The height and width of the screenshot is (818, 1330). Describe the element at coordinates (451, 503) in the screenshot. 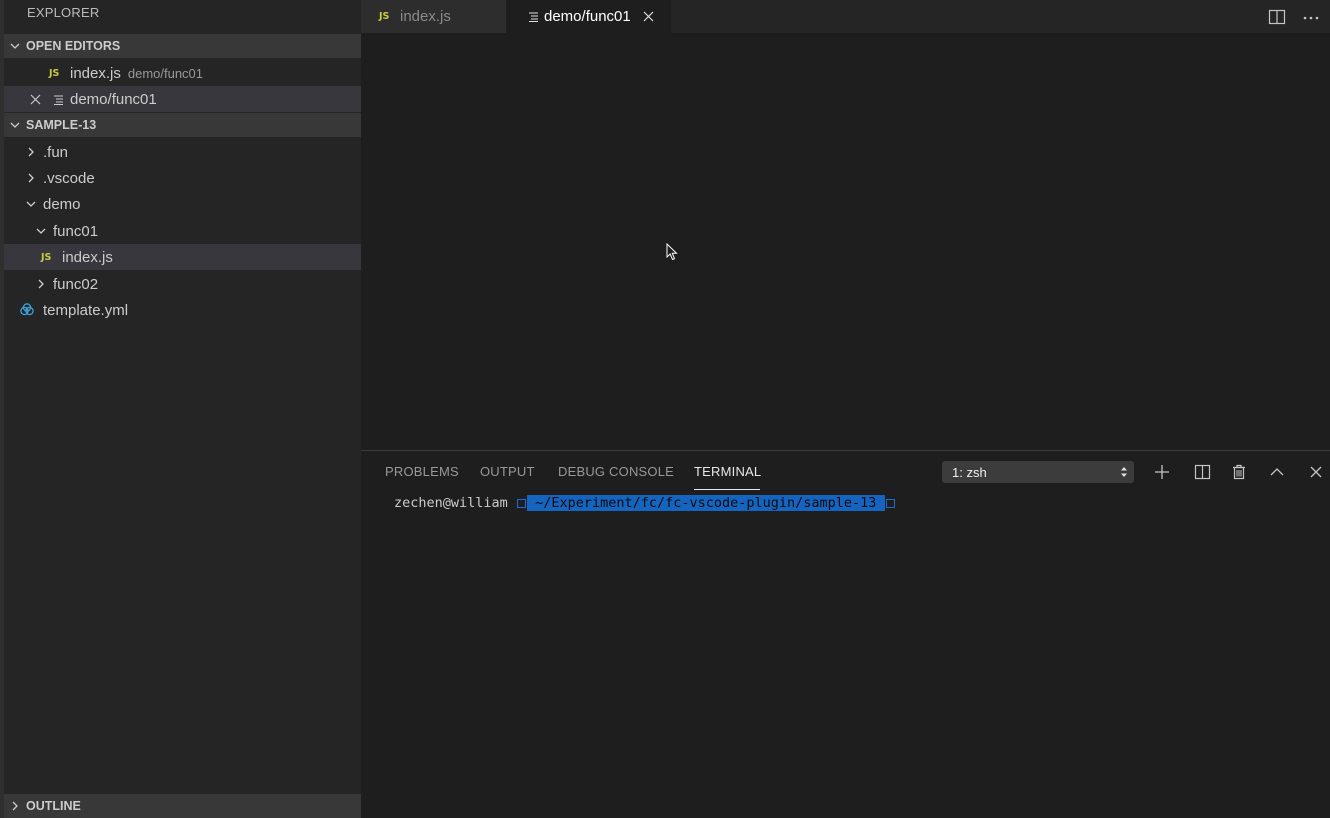

I see `prompt-user: zechen@william` at that location.